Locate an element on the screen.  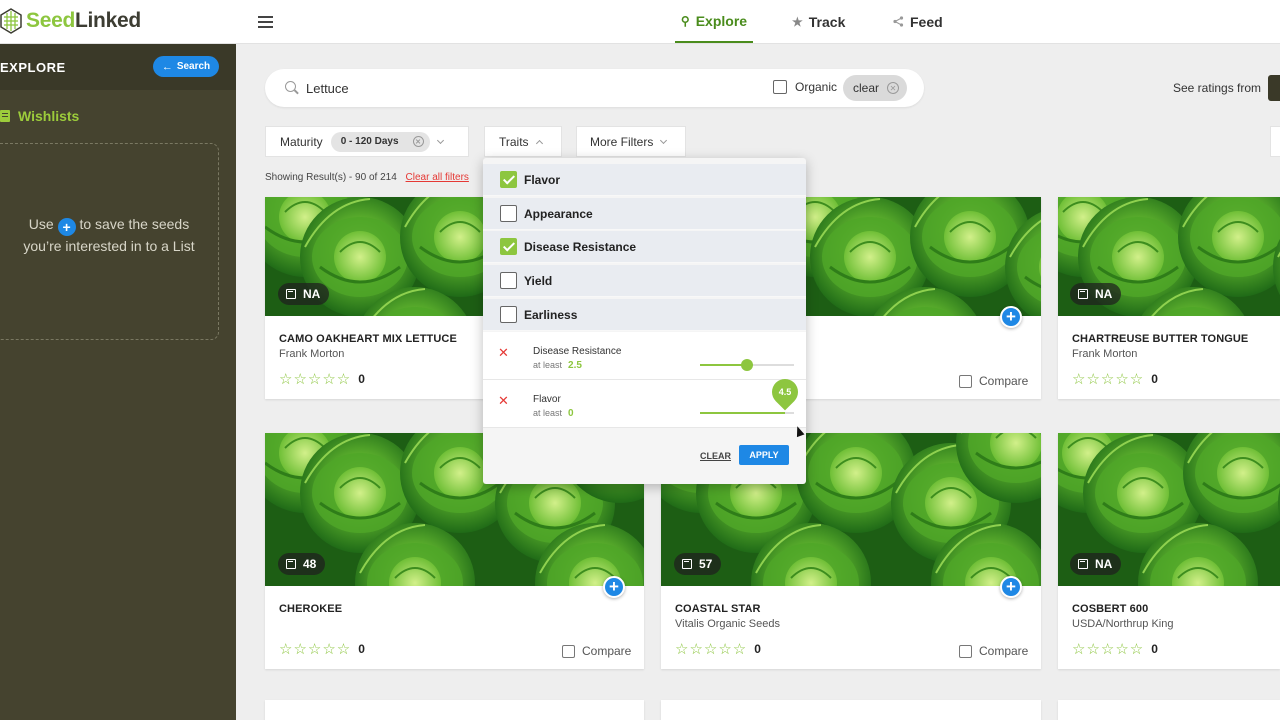
seedlinked-logo: SeedLinked is located at coordinates (70, 21).